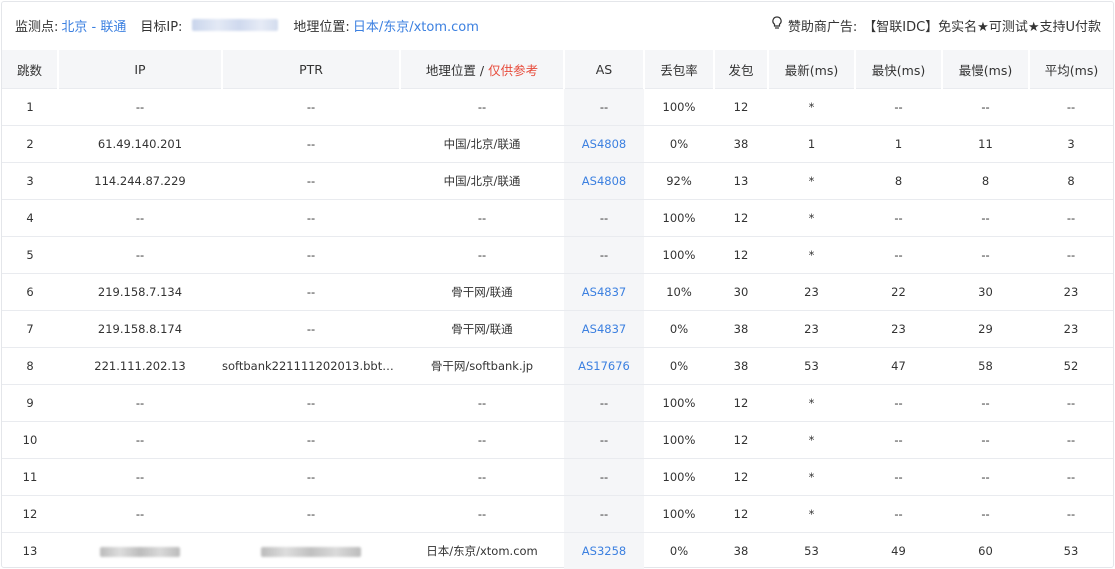 The height and width of the screenshot is (569, 1115). I want to click on table-row: 5--------100%12*------, so click(557, 255).